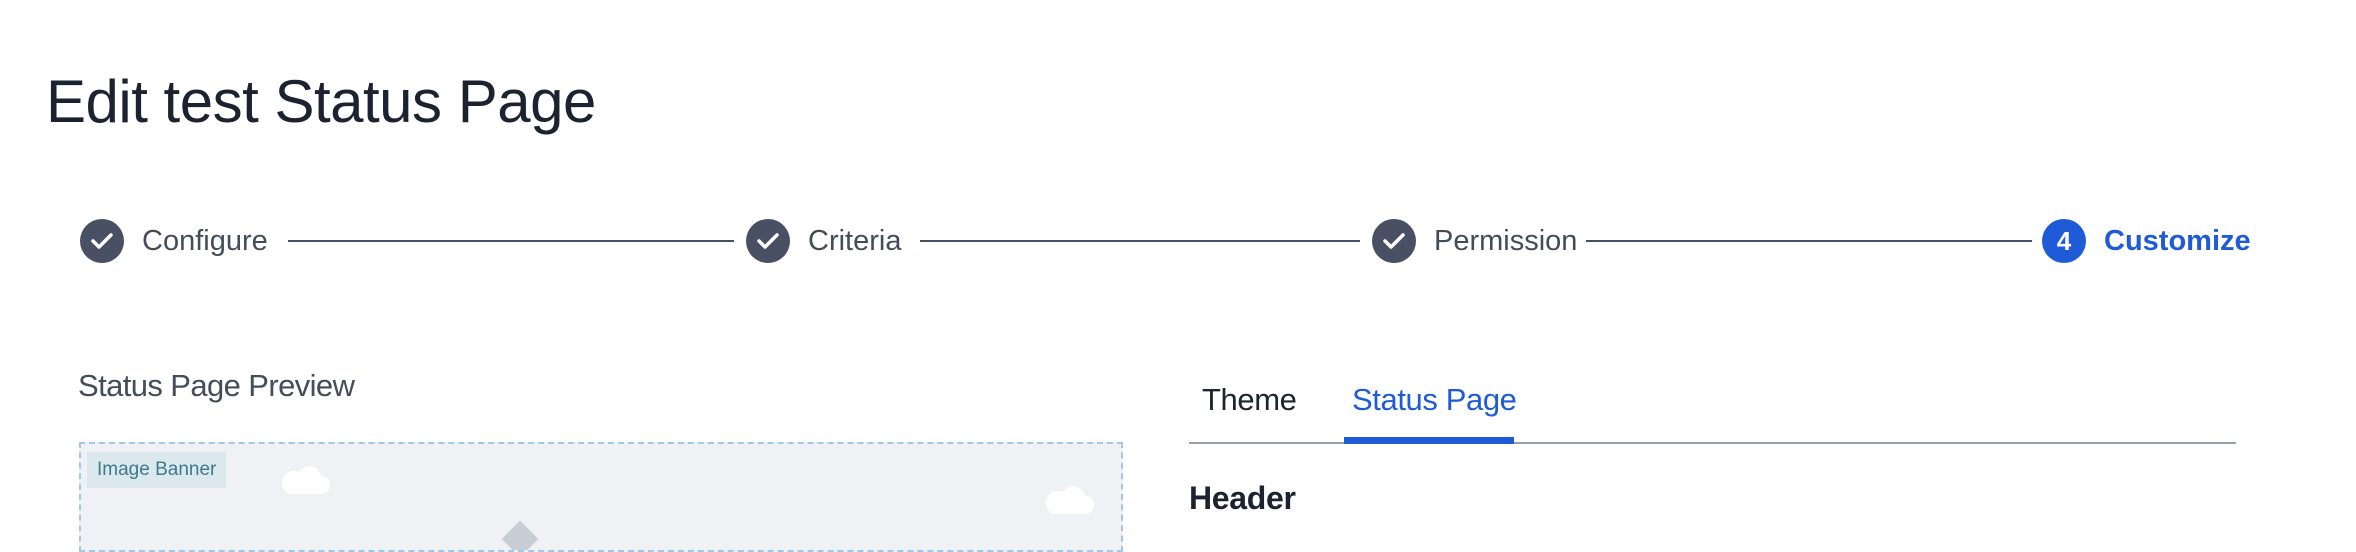  Describe the element at coordinates (855, 240) in the screenshot. I see `step-label: Criteria` at that location.